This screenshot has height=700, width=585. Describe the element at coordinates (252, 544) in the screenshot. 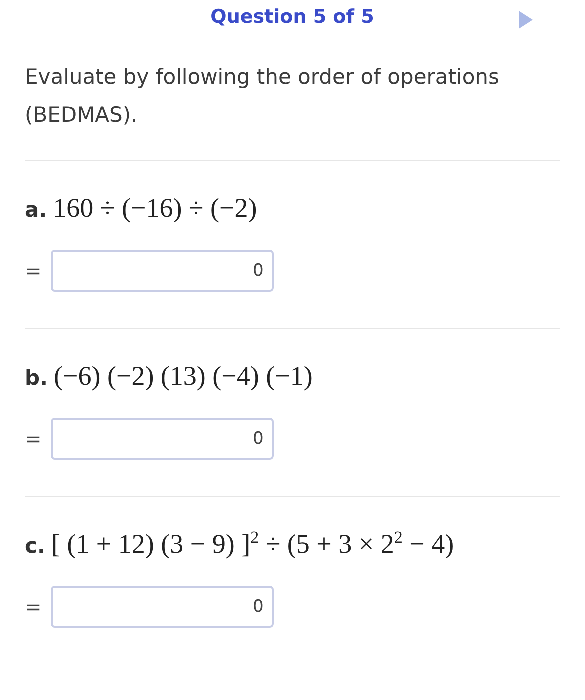

I see `math-expression: [ (1 + 12) (3 − 9) ]$^{2}$ ÷ (5 + 3 × 2$^{2}$ − 4)` at that location.